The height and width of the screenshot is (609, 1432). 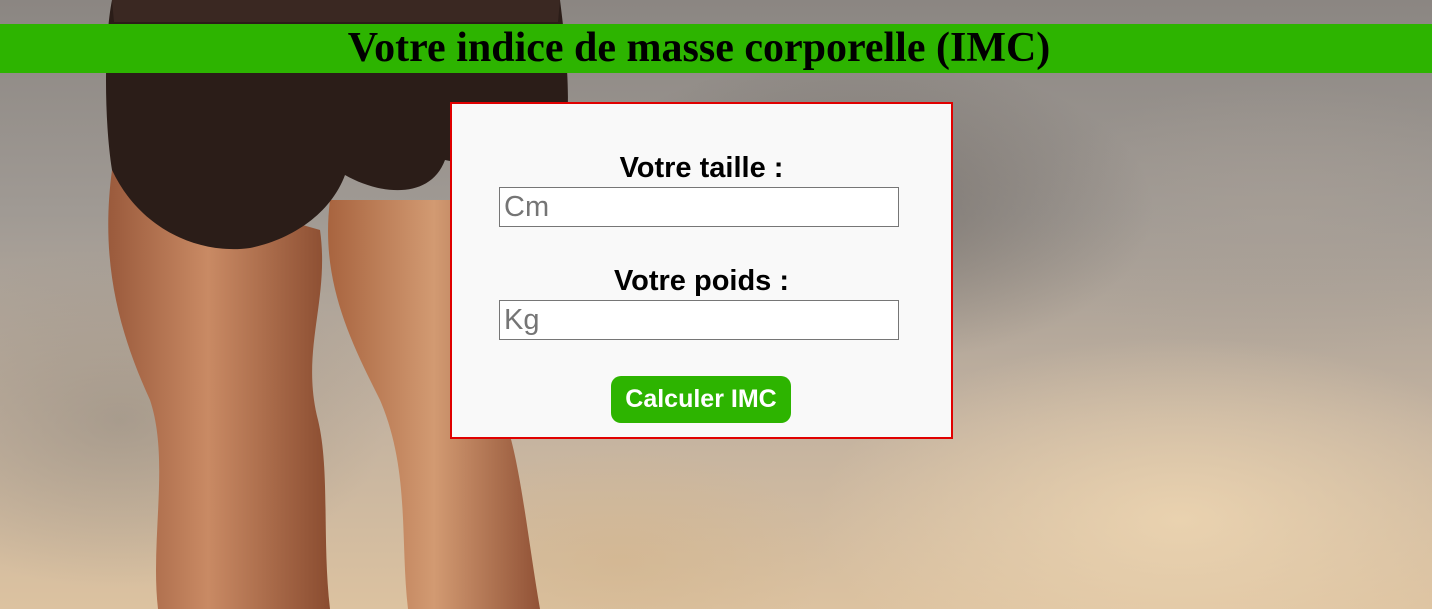 What do you see at coordinates (699, 320) in the screenshot?
I see `weight-input` at bounding box center [699, 320].